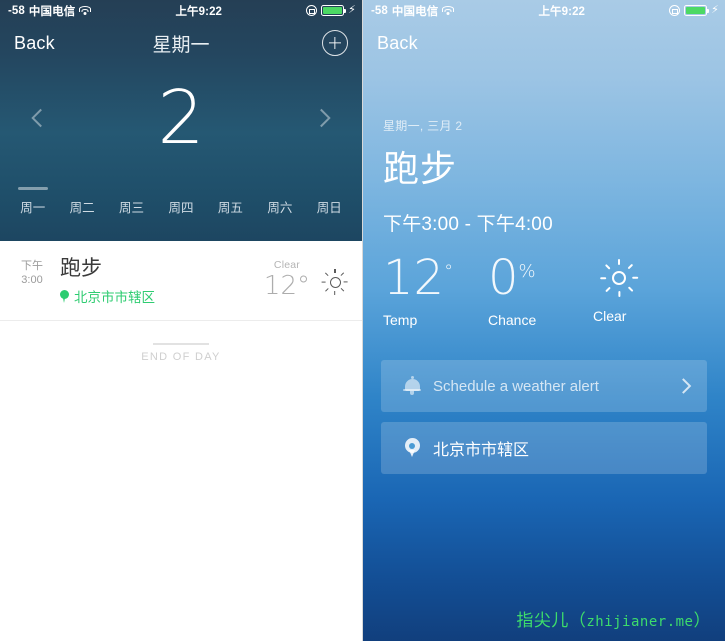  What do you see at coordinates (335, 282) in the screenshot?
I see `sun-icon` at bounding box center [335, 282].